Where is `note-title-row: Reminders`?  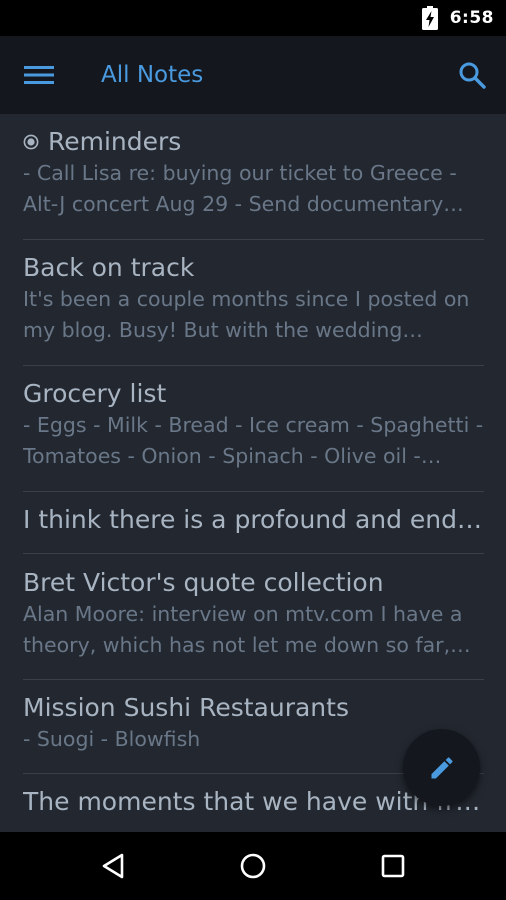
note-title-row: Reminders is located at coordinates (253, 142).